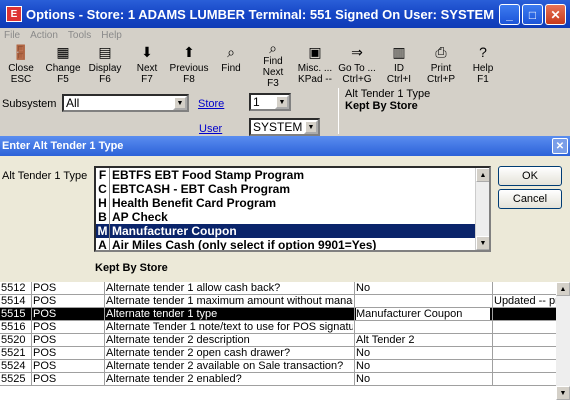 This screenshot has height=400, width=570. I want to click on toolbar-label: Display, so click(105, 68).